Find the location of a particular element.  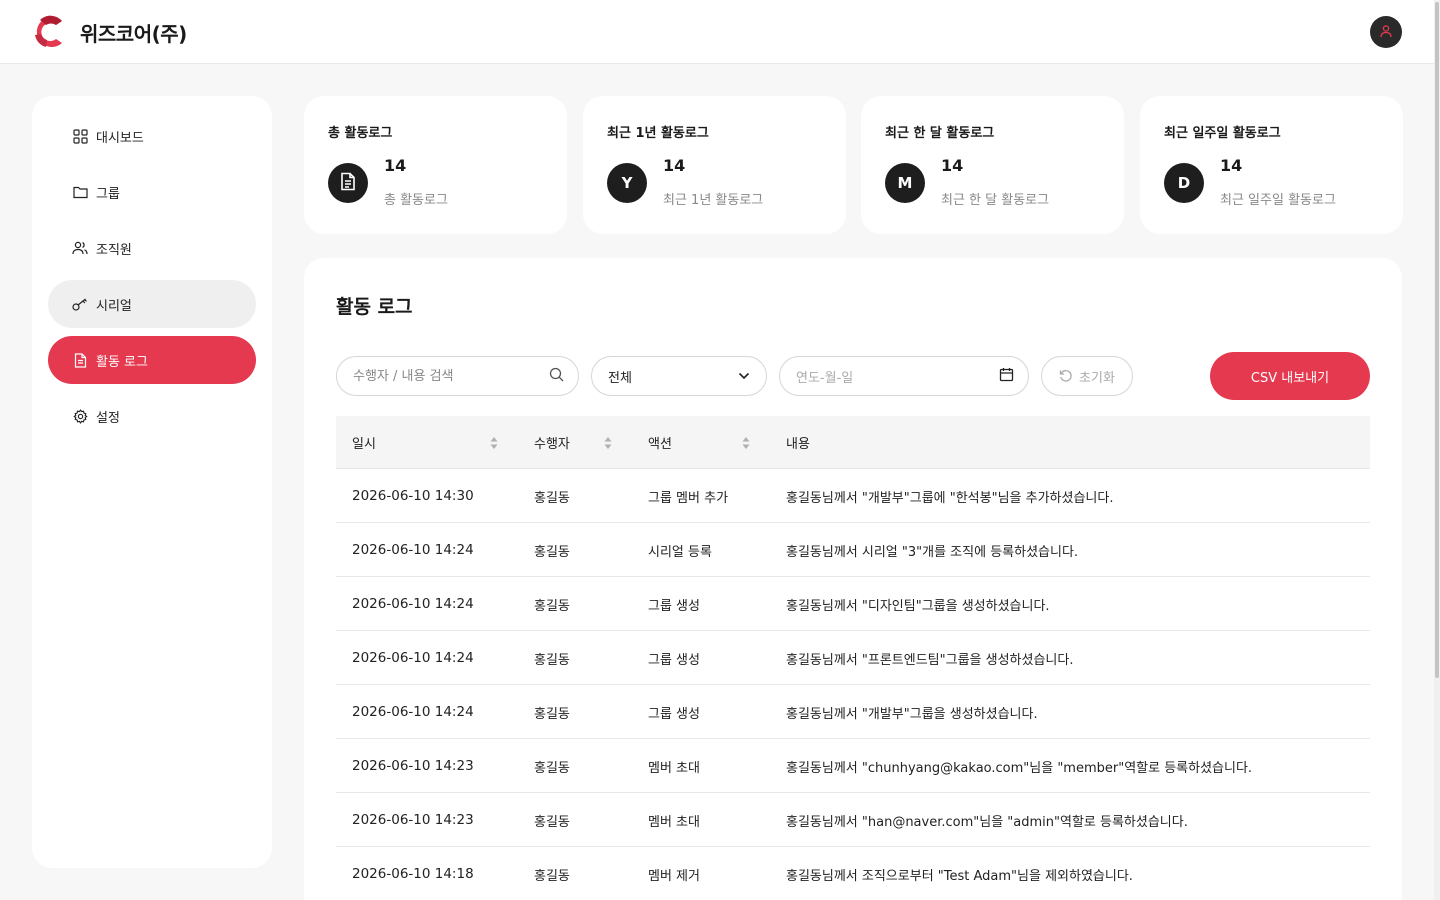

search-box is located at coordinates (457, 376).